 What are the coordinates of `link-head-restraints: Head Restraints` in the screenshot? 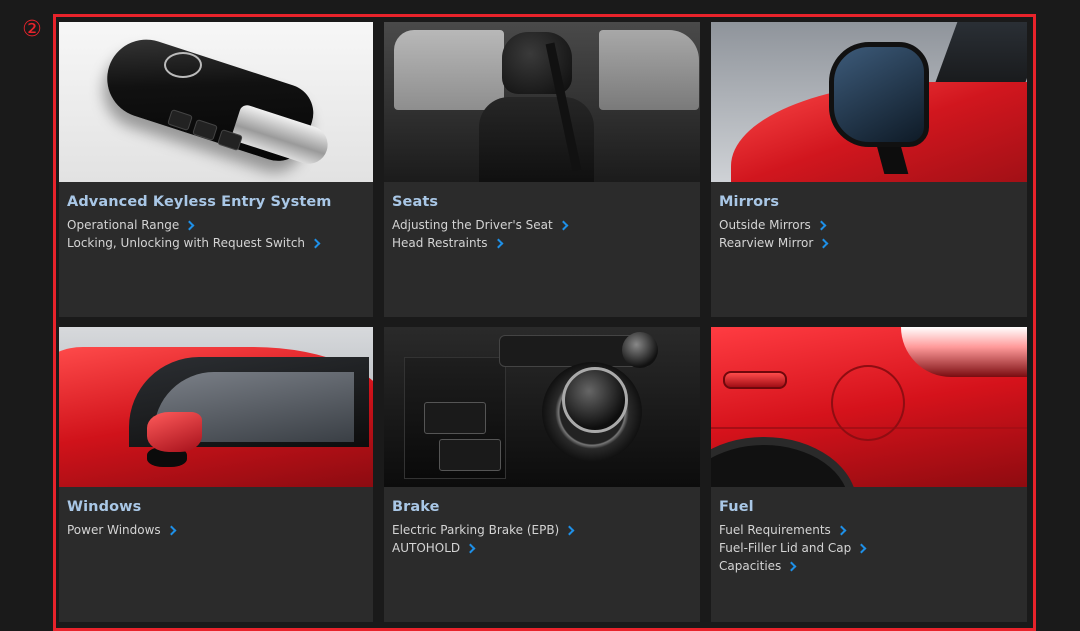 It's located at (542, 243).